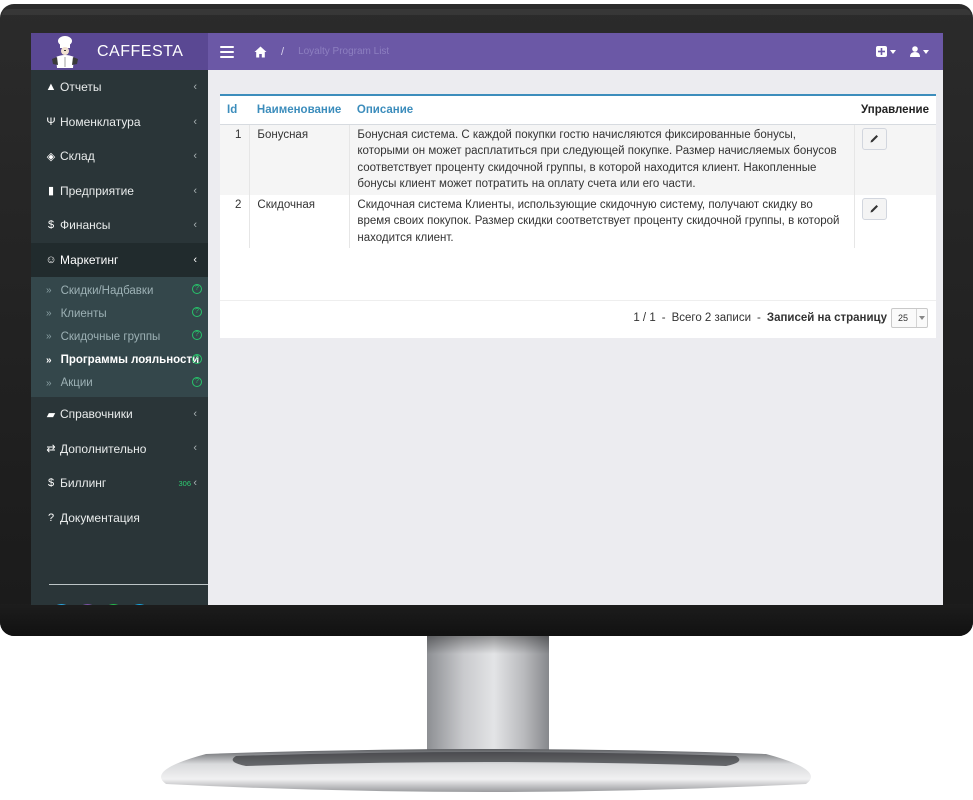 This screenshot has width=973, height=800. Describe the element at coordinates (51, 449) in the screenshot. I see `exchange-icon: ⇄` at that location.